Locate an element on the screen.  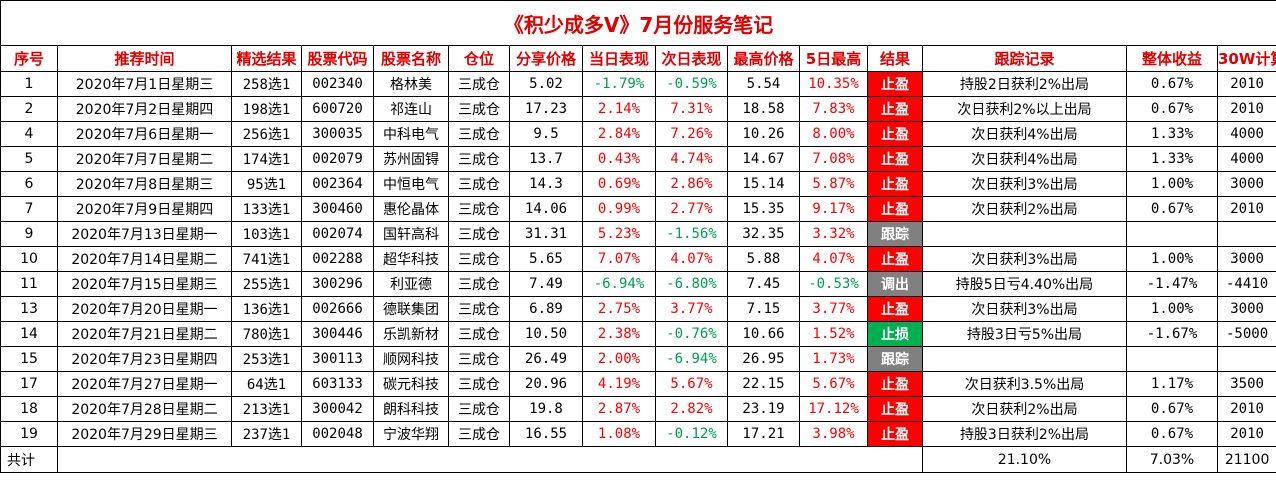
row-code: 002340 is located at coordinates (337, 84).